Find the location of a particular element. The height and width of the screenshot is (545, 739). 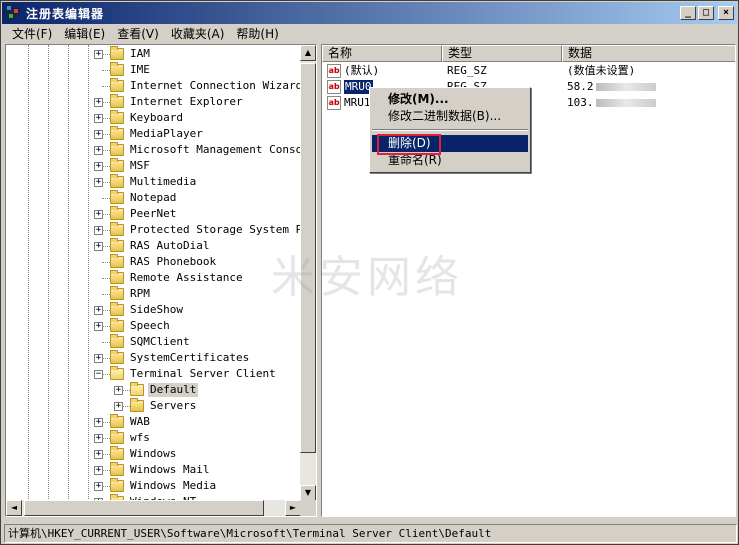

tree-item: + Servers is located at coordinates (153, 406).